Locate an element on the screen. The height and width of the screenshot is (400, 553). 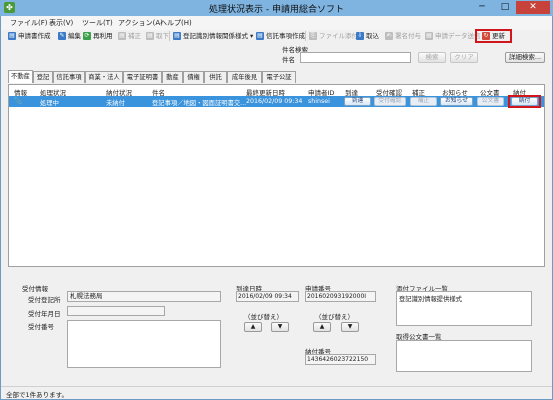
row-payment: 未納付 is located at coordinates (115, 103).